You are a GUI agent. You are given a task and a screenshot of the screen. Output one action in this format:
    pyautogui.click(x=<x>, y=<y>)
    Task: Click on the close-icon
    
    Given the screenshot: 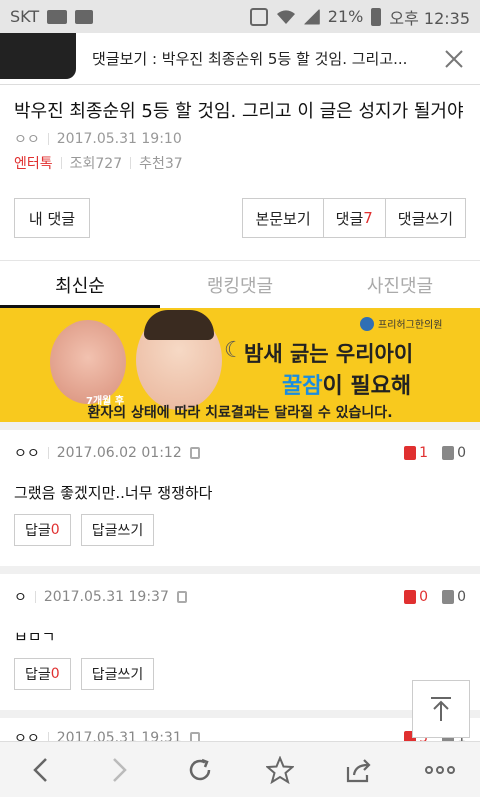 What is the action you would take?
    pyautogui.click(x=454, y=58)
    